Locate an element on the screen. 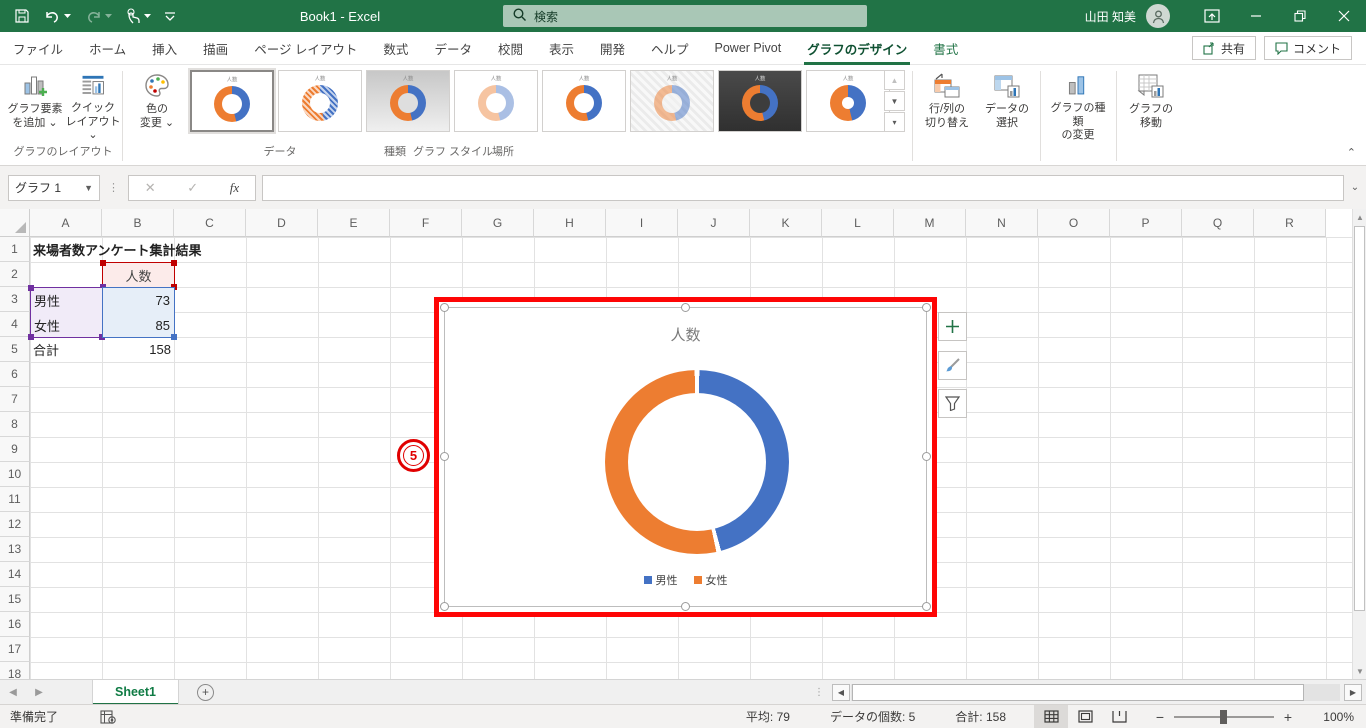 Image resolution: width=1366 pixels, height=728 pixels. zoom-slider-thumb is located at coordinates (1223, 716).